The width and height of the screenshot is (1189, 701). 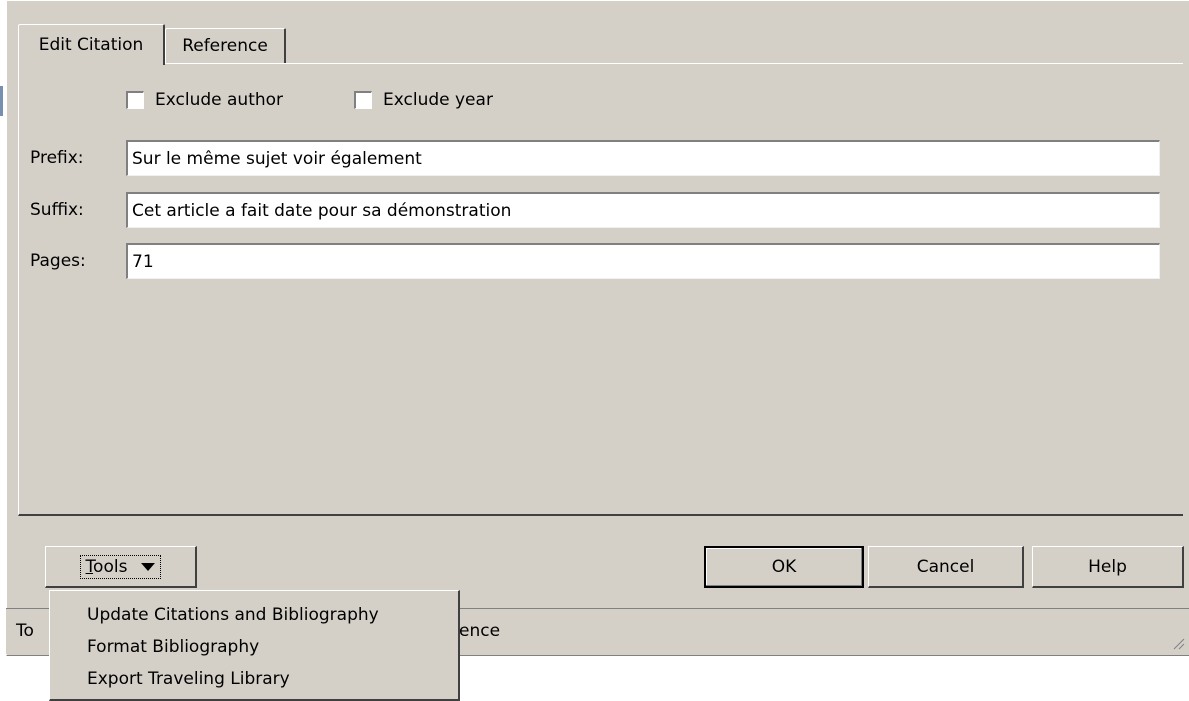 What do you see at coordinates (89, 566) in the screenshot?
I see `tools-accelerator: T` at bounding box center [89, 566].